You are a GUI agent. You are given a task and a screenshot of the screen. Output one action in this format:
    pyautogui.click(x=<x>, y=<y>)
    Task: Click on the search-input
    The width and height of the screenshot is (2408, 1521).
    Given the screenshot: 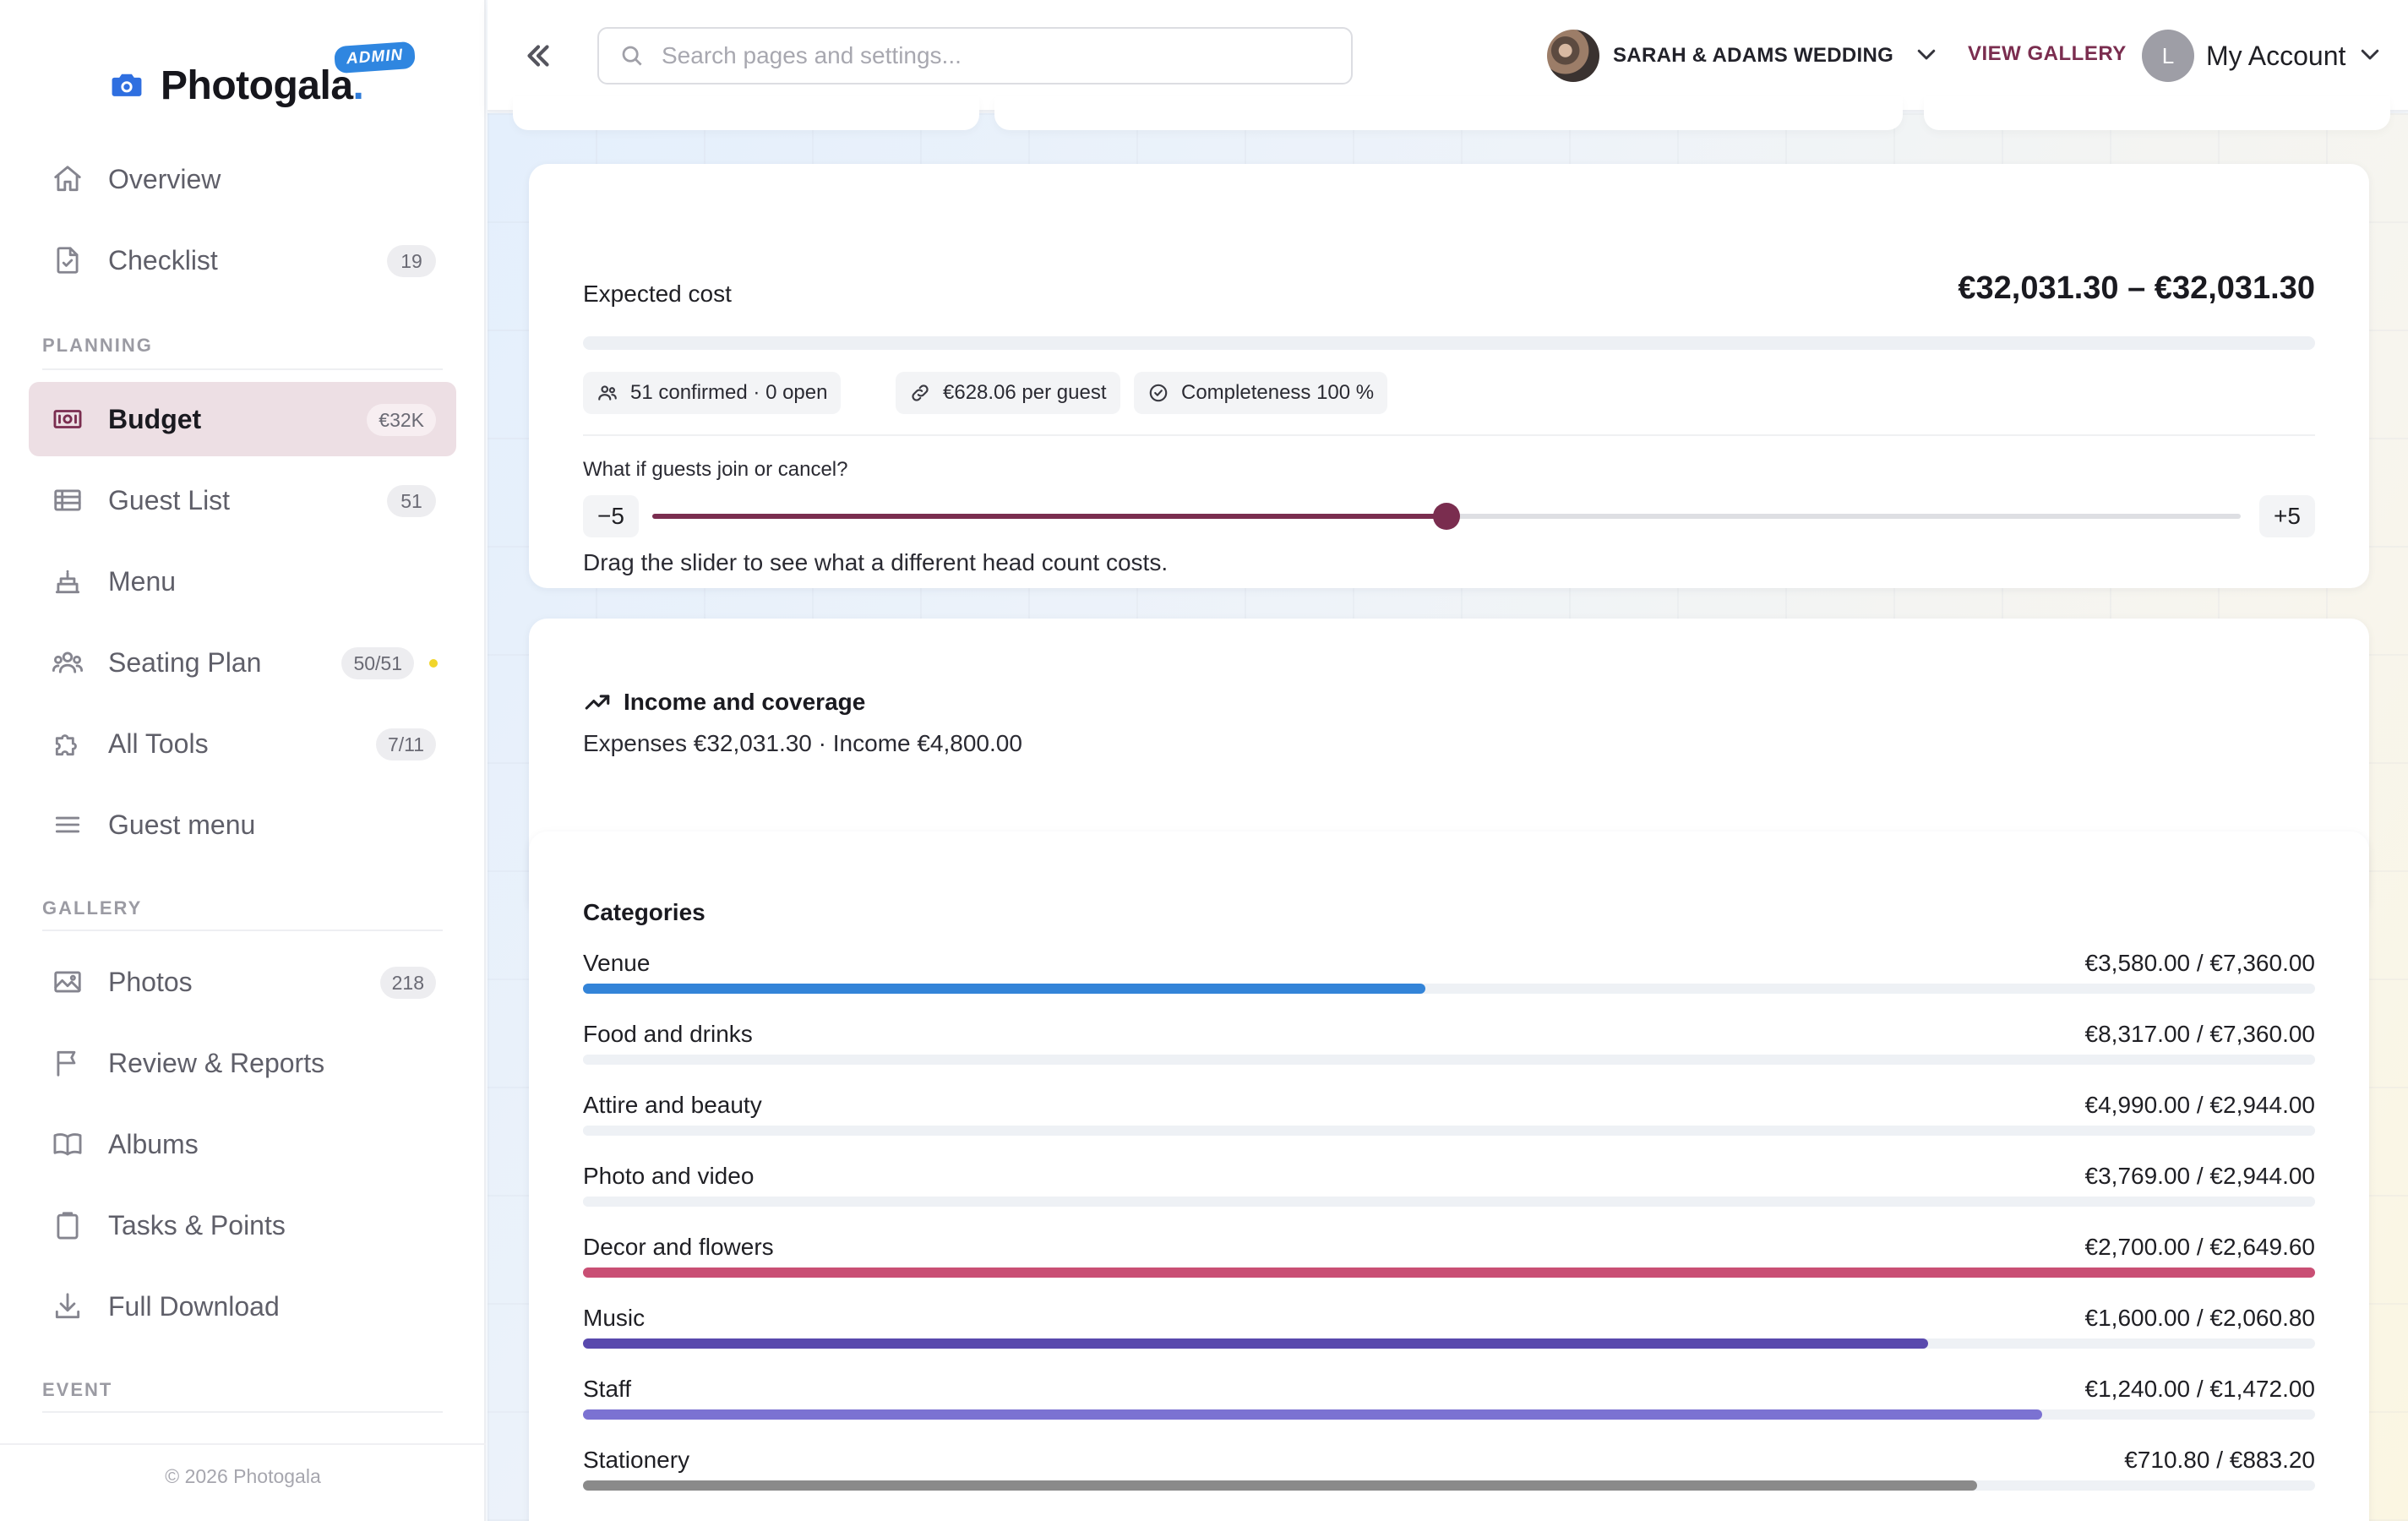 What is the action you would take?
    pyautogui.click(x=991, y=55)
    